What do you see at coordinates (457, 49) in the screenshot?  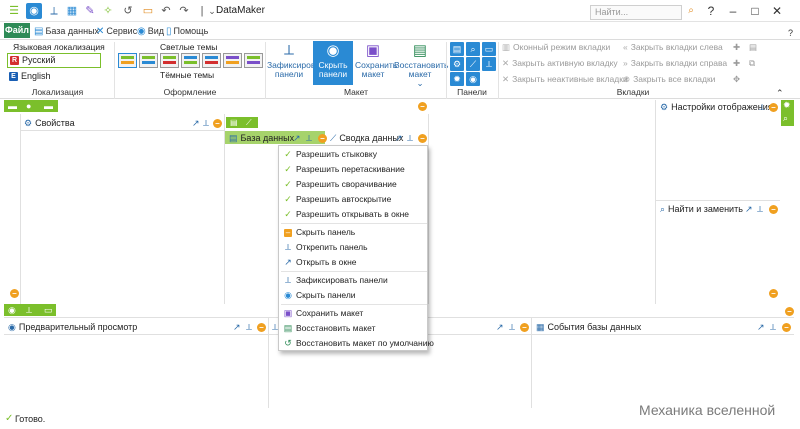 I see `database-panel-icon: ▤` at bounding box center [457, 49].